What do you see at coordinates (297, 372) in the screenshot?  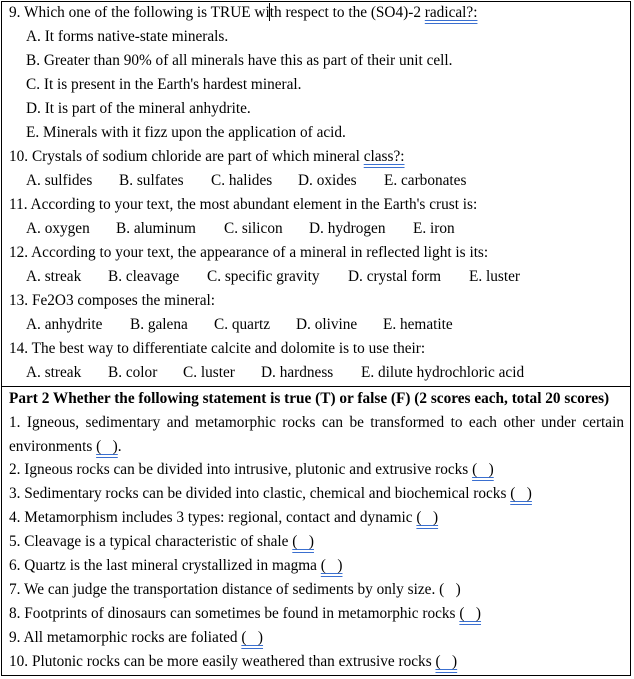 I see `option: D. hardness` at bounding box center [297, 372].